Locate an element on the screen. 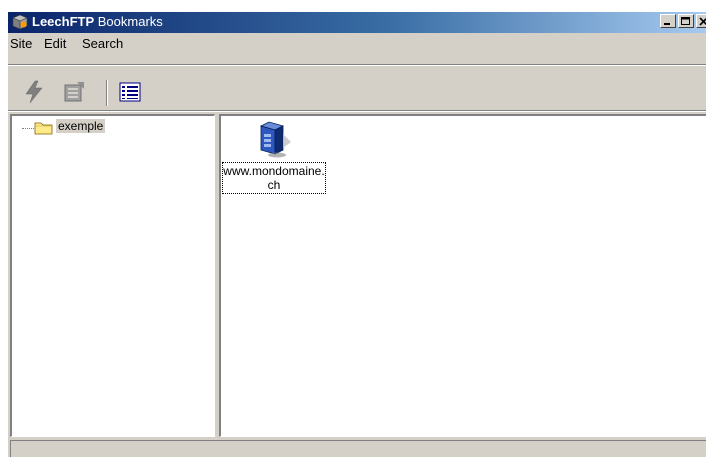 The image size is (706, 457). maximize-button is located at coordinates (686, 21).